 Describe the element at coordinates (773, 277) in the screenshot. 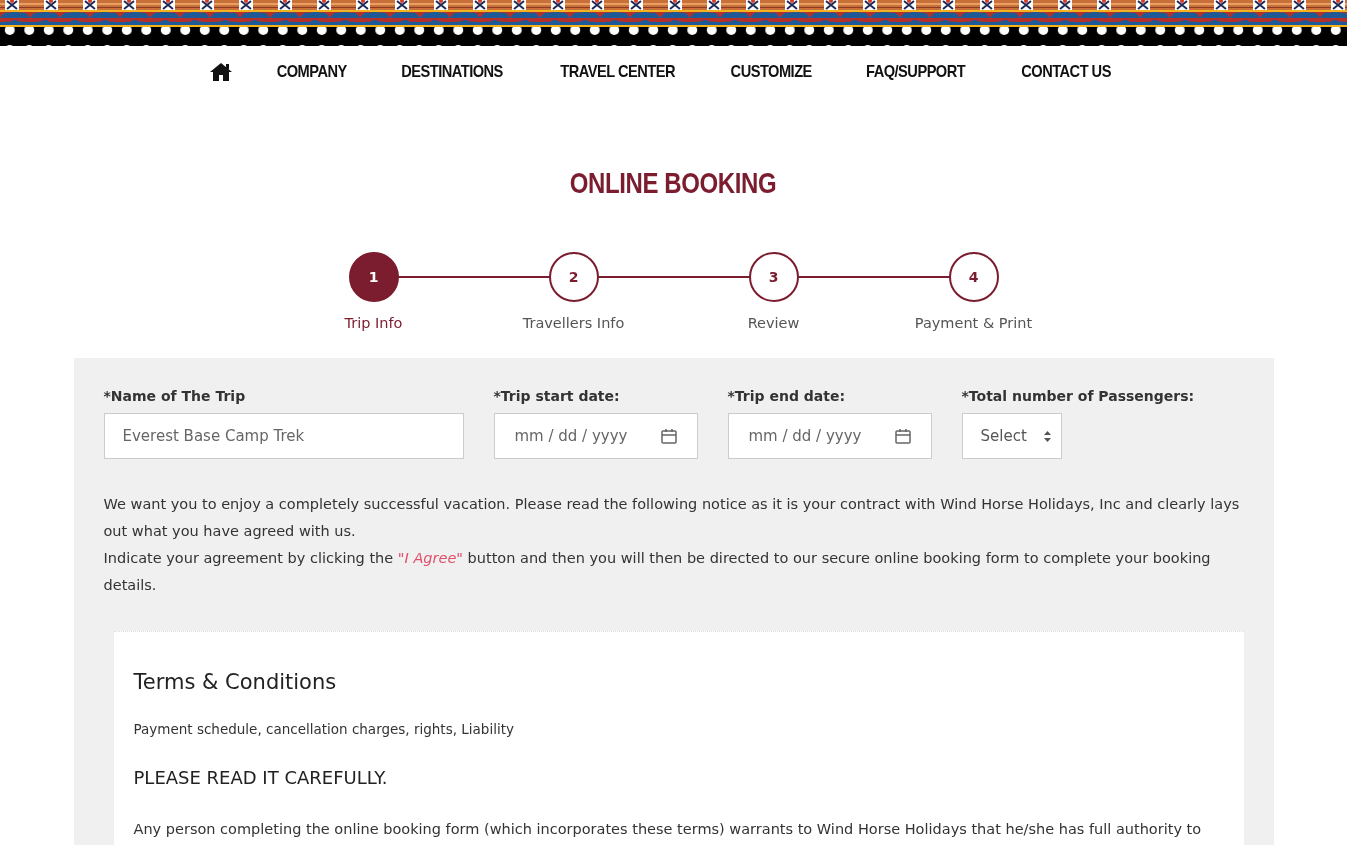

I see `step-circle: 3` at that location.